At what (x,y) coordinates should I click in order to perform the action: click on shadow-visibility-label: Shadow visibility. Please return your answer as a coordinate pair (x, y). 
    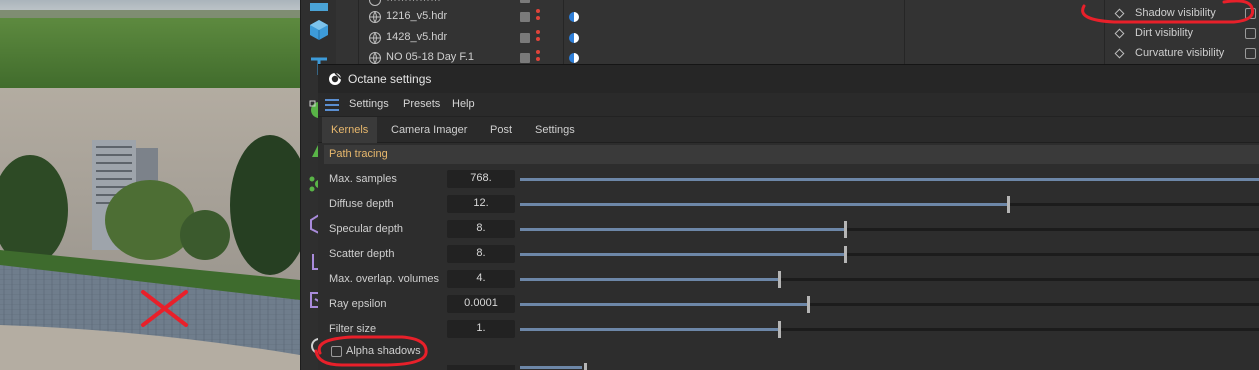
    Looking at the image, I should click on (1175, 13).